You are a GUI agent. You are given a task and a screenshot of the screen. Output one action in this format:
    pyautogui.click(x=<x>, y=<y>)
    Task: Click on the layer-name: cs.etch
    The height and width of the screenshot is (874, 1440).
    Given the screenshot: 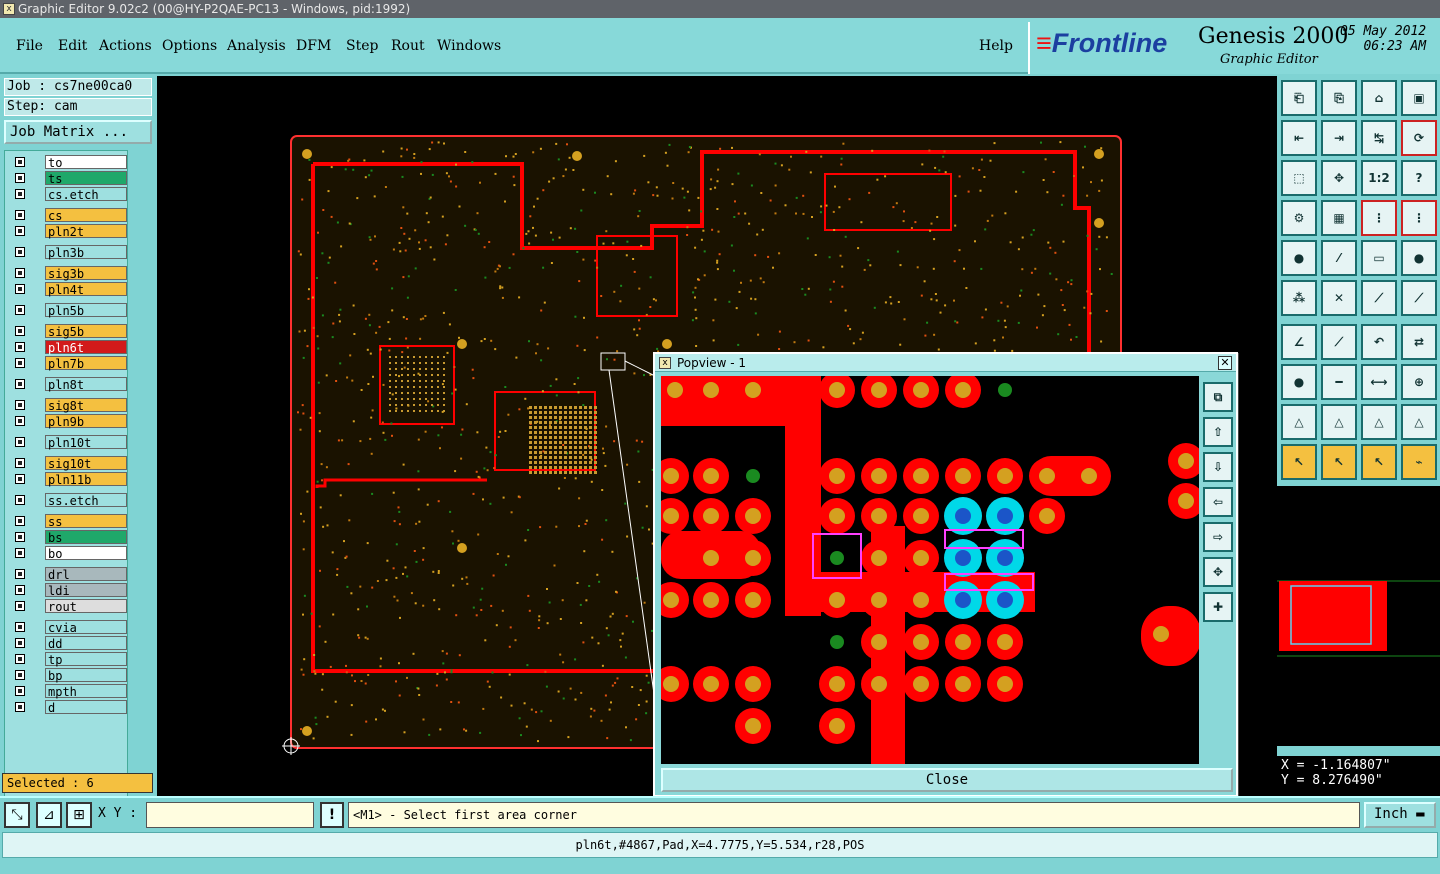 What is the action you would take?
    pyautogui.click(x=86, y=194)
    